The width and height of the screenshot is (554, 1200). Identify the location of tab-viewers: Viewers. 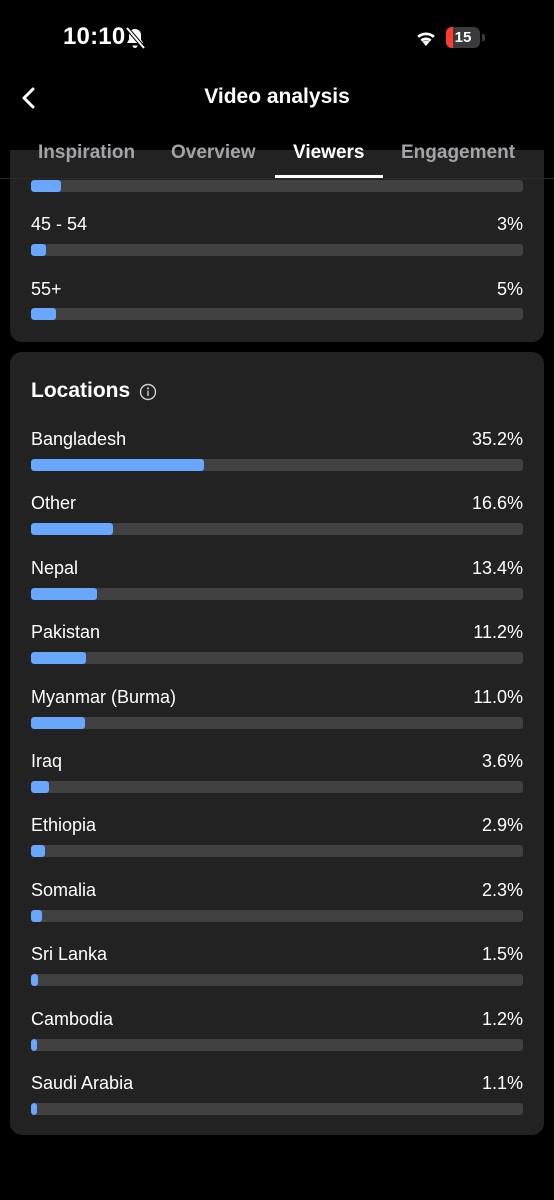
(328, 153).